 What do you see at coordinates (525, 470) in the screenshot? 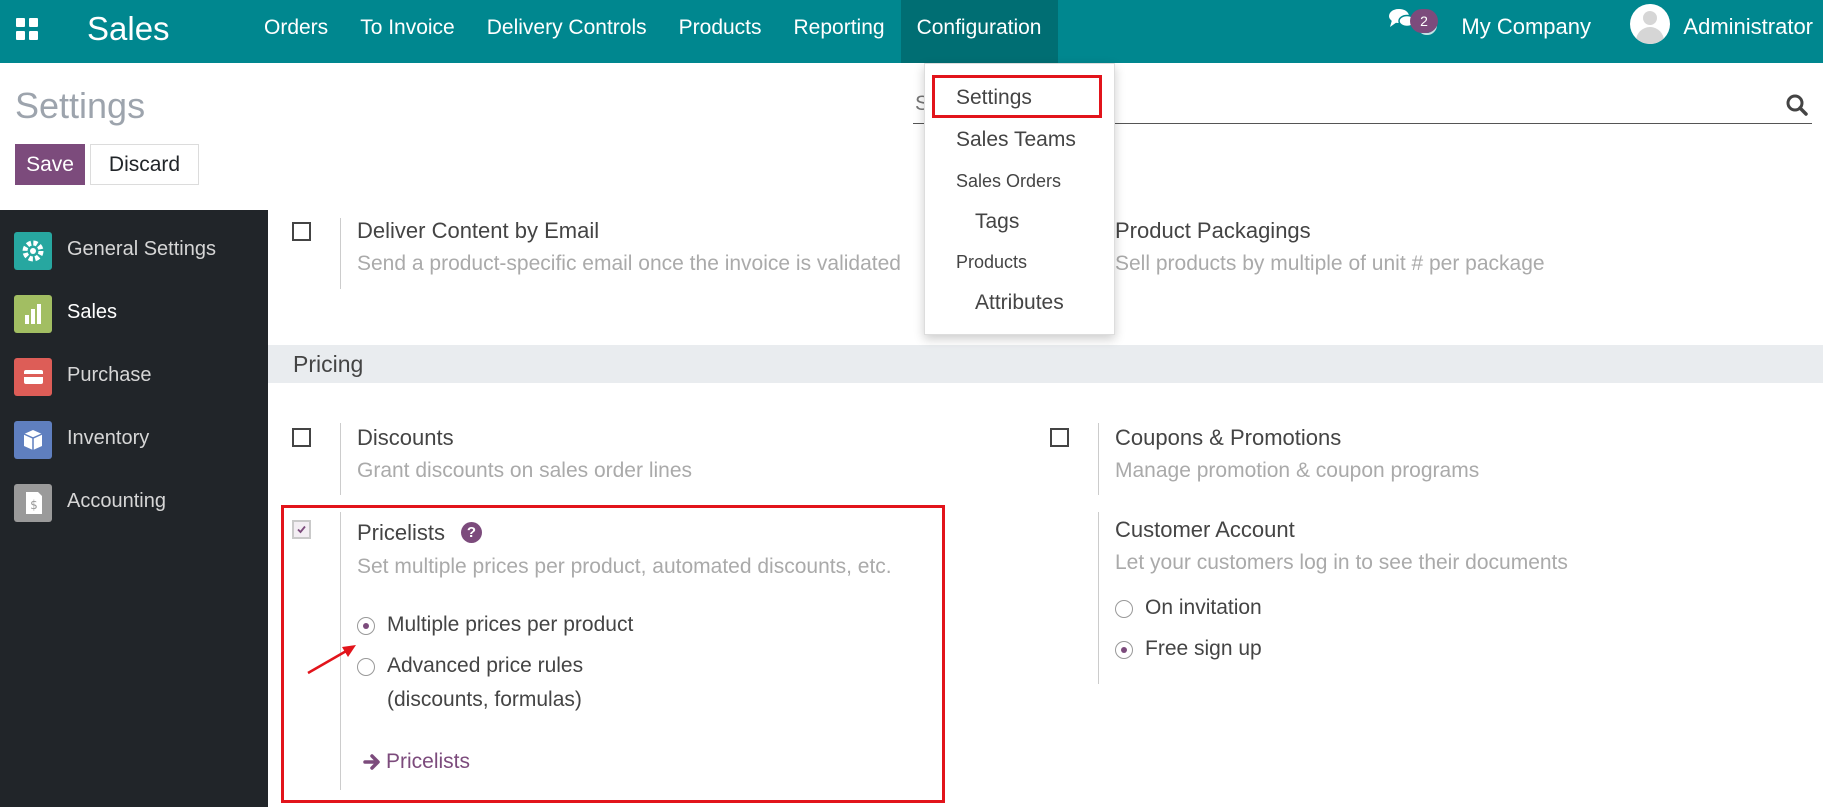
I see `discounts-desc: Grant discounts on sales order lines` at bounding box center [525, 470].